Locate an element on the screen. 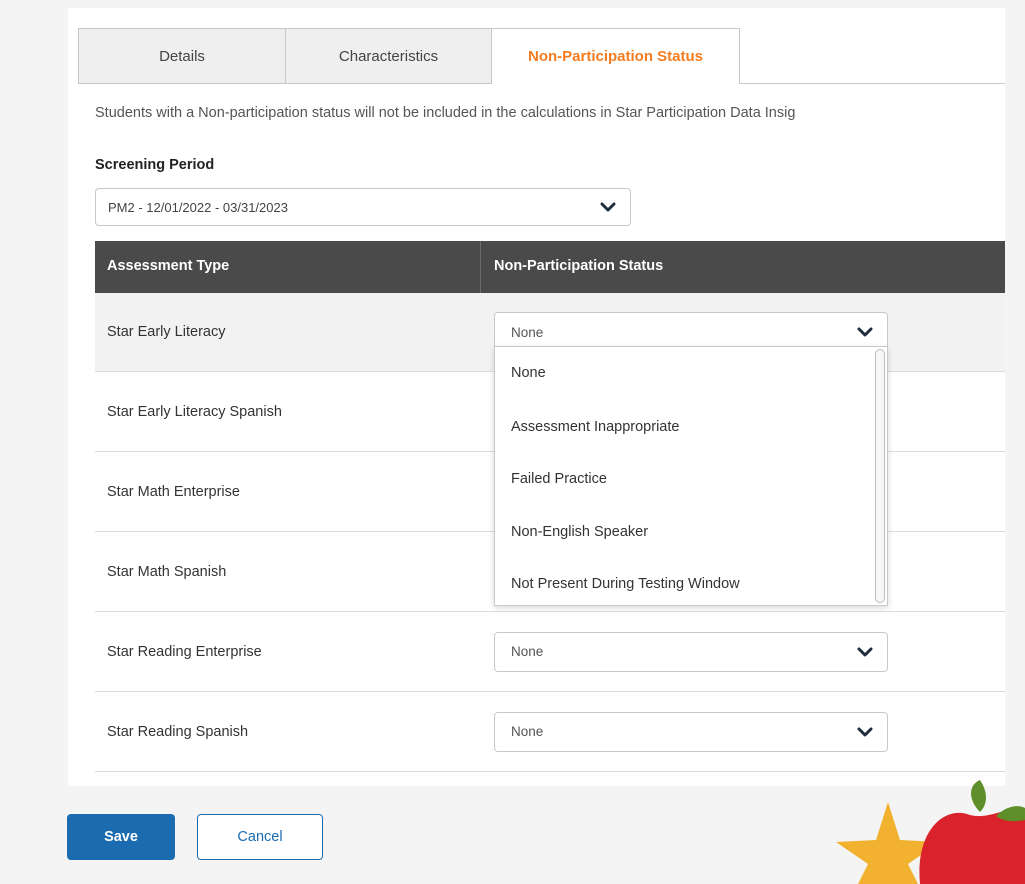 The image size is (1025, 884). assessment-name: Star Math Spanish is located at coordinates (167, 571).